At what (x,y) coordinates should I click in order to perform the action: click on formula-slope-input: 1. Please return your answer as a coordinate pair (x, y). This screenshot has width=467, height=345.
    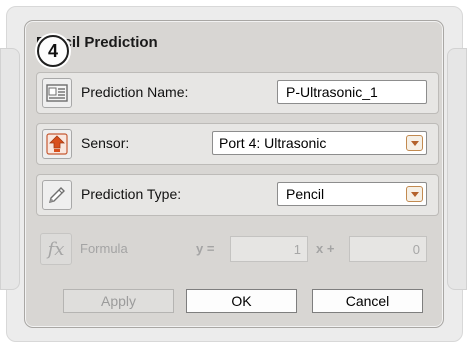
    Looking at the image, I should click on (269, 249).